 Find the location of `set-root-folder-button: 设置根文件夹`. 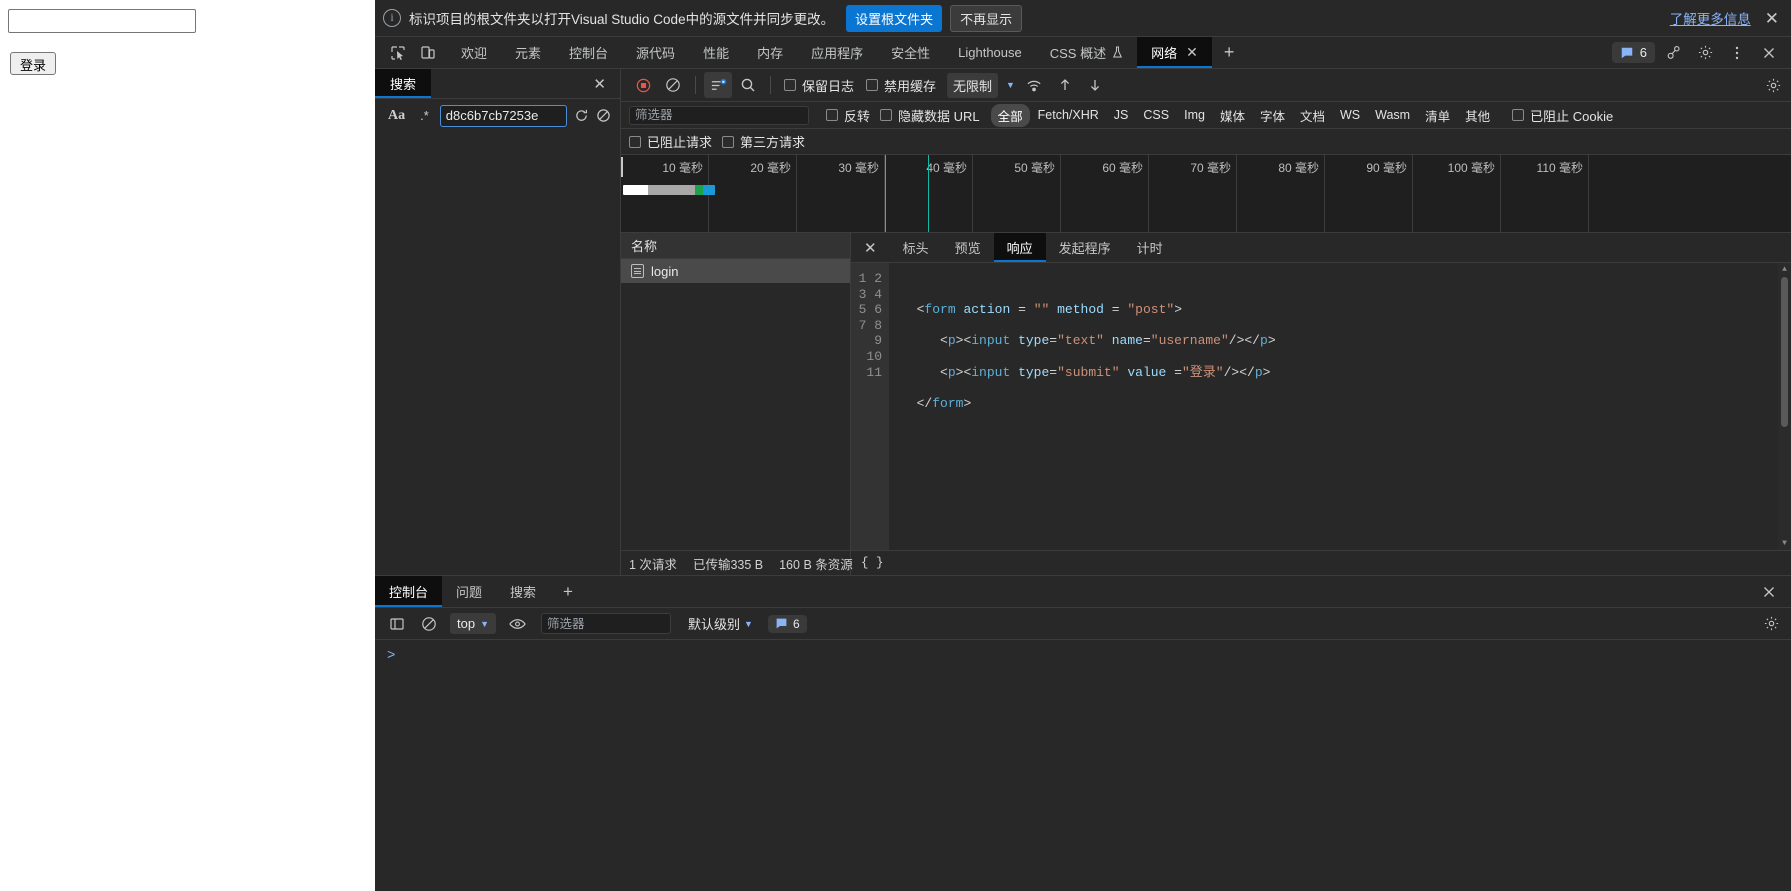

set-root-folder-button: 设置根文件夹 is located at coordinates (894, 18).